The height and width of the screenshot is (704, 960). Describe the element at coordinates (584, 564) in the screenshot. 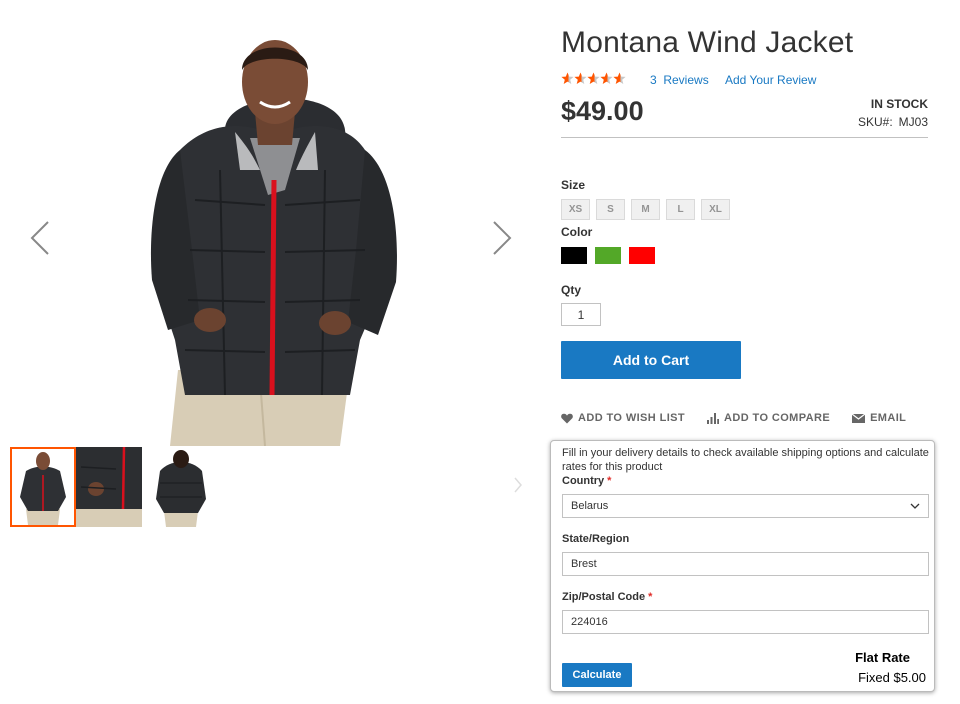

I see `region-value: Brest` at that location.